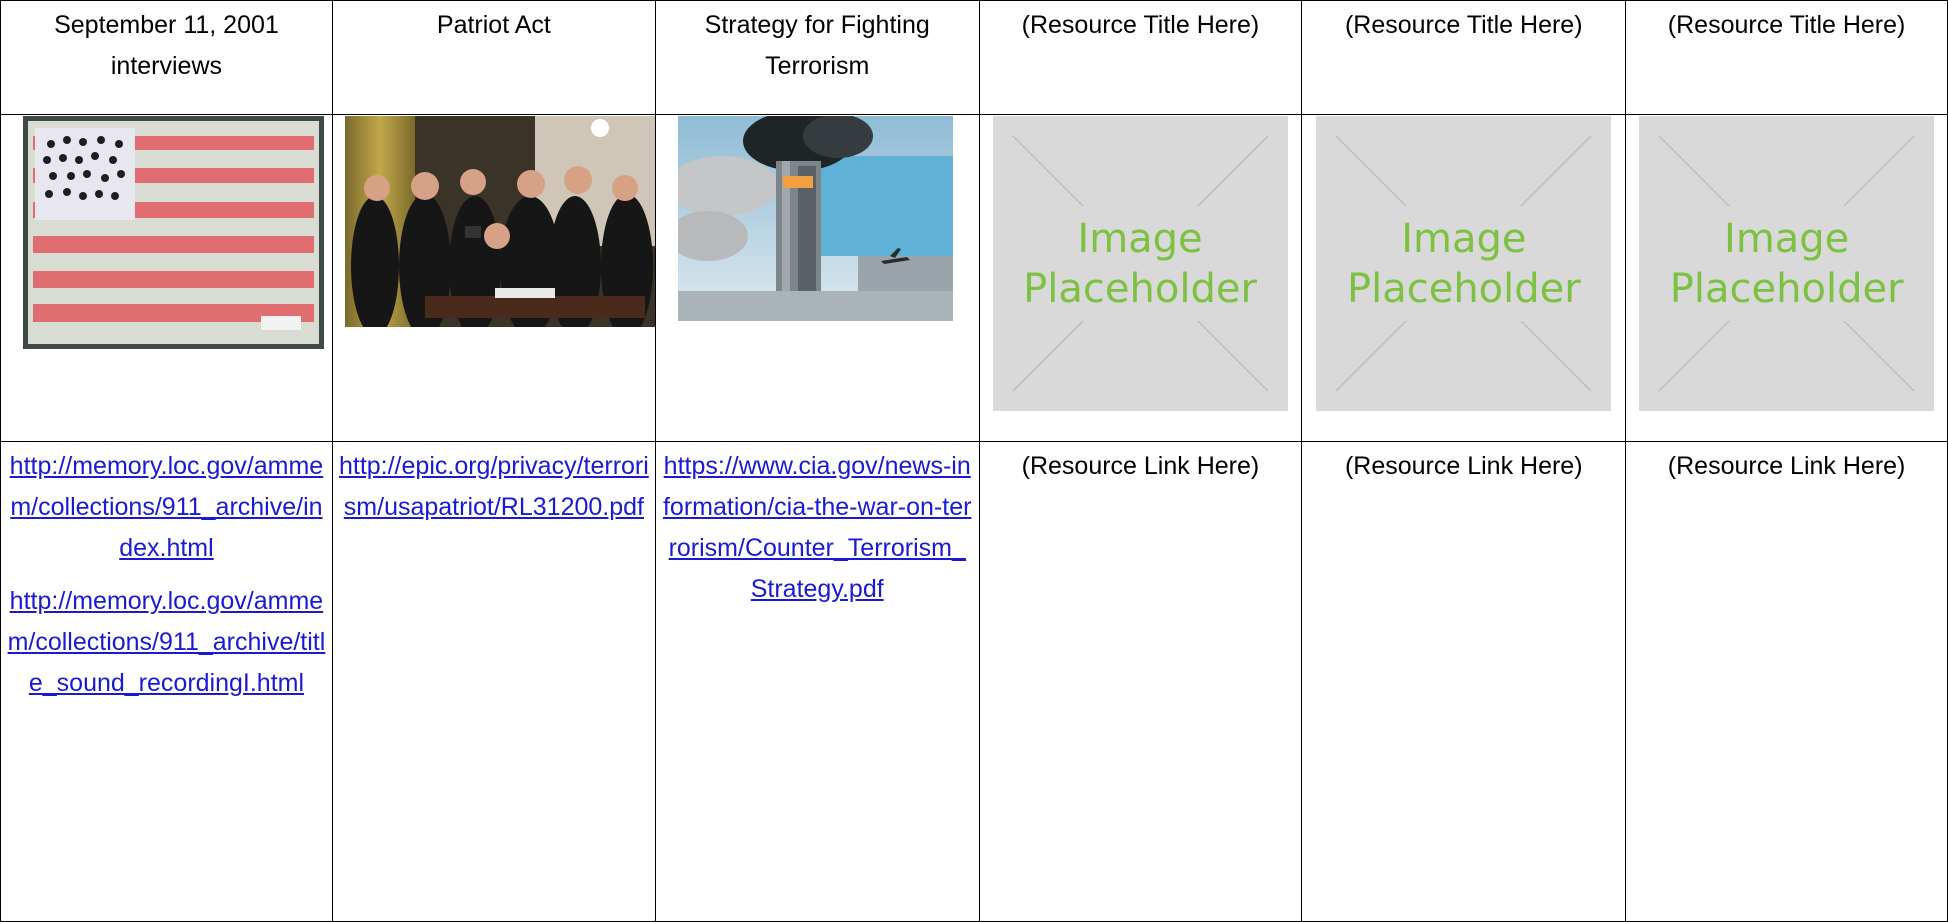 The height and width of the screenshot is (922, 1948). Describe the element at coordinates (493, 25) in the screenshot. I see `resource-title: Patriot Act` at that location.